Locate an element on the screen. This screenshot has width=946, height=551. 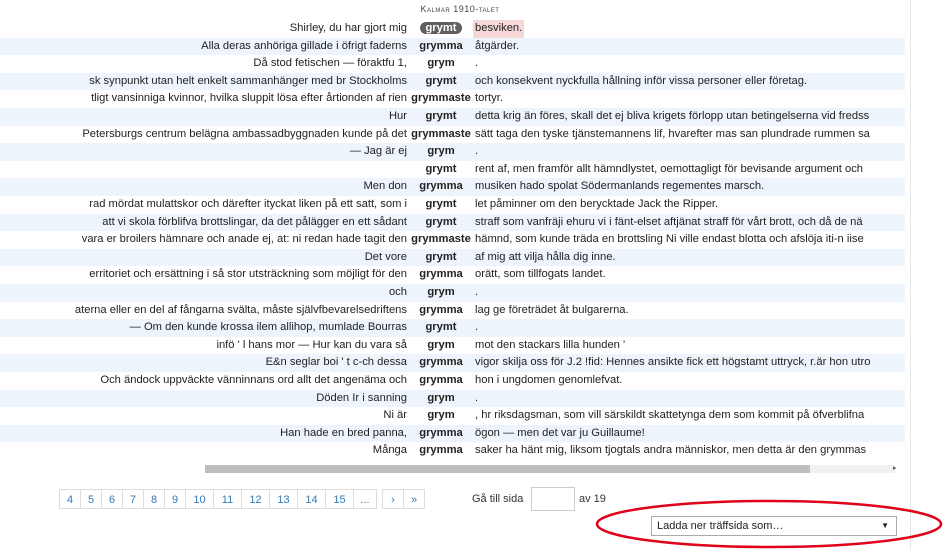
keyword-text: grymmaste is located at coordinates (441, 239).